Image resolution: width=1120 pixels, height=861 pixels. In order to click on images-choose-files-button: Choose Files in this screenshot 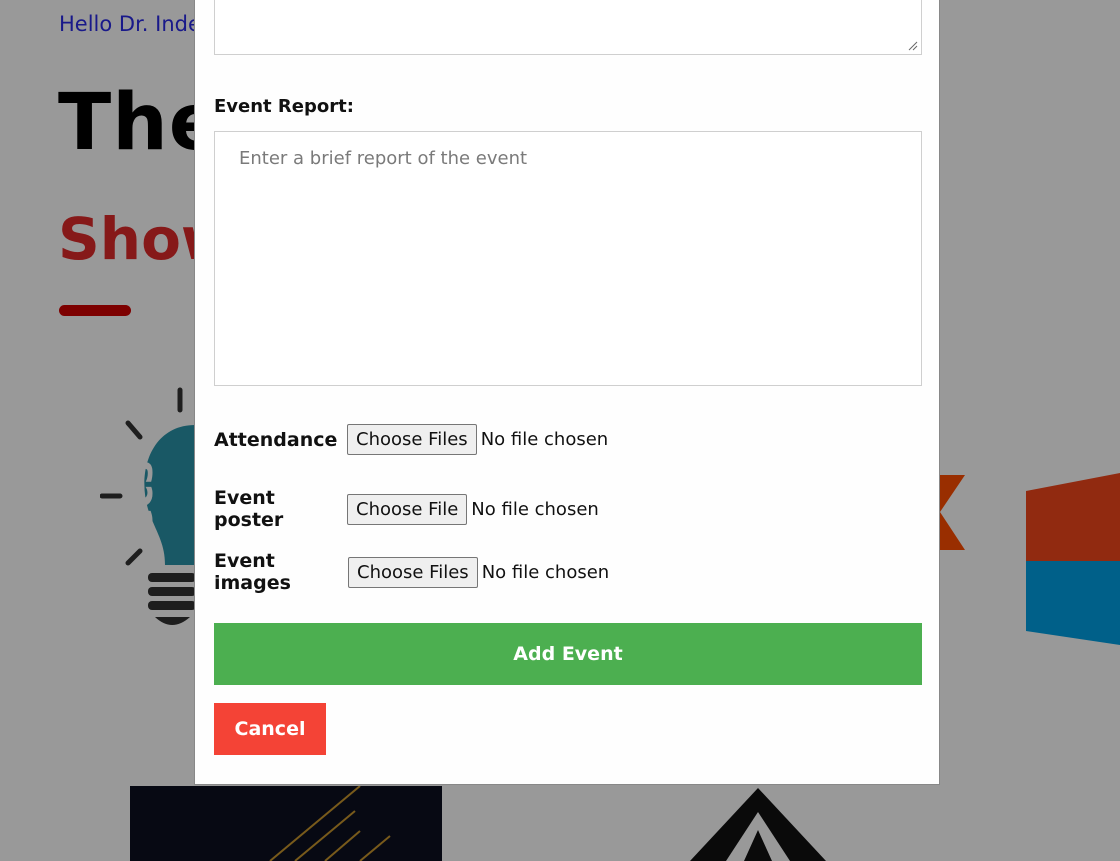, I will do `click(413, 572)`.